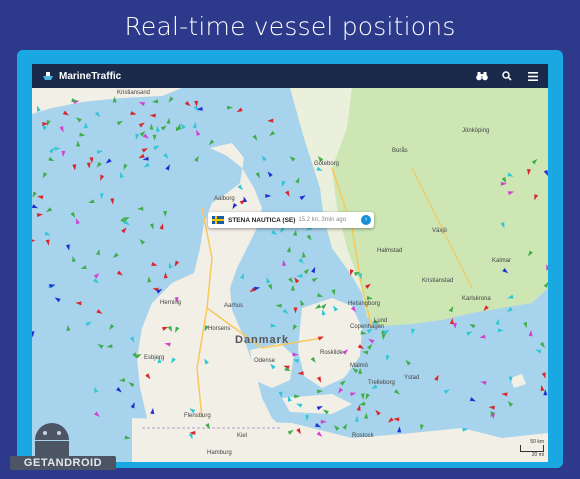 This screenshot has height=479, width=580. I want to click on menu-button, so click(533, 76).